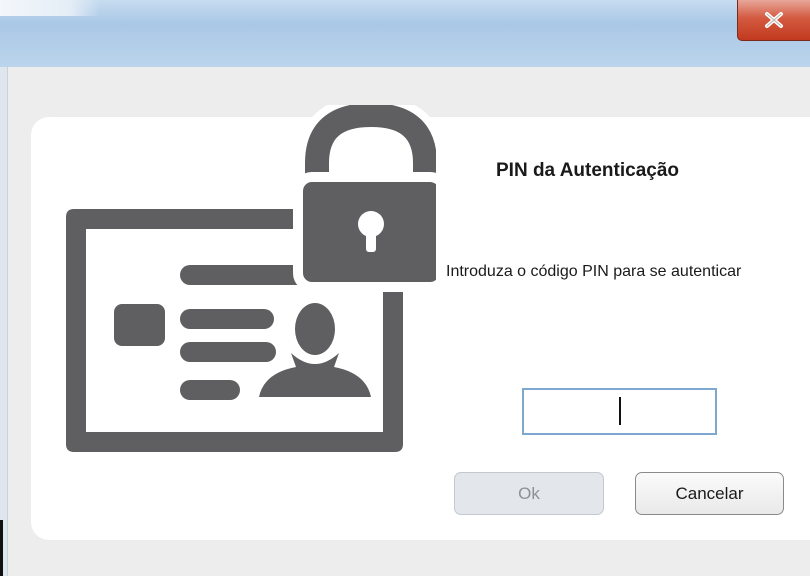  What do you see at coordinates (709, 493) in the screenshot?
I see `cancel-button: Cancelar` at bounding box center [709, 493].